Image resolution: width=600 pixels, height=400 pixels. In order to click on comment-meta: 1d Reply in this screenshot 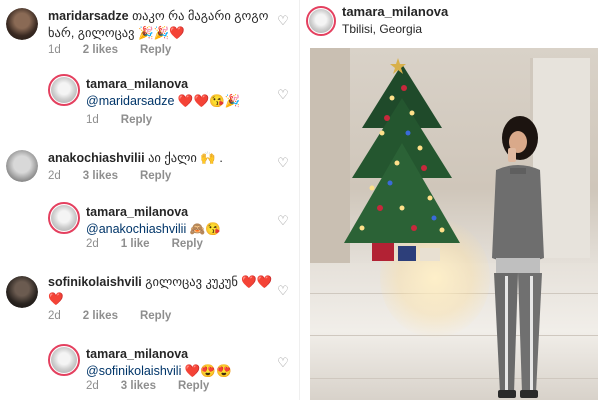, I will do `click(130, 120)`.